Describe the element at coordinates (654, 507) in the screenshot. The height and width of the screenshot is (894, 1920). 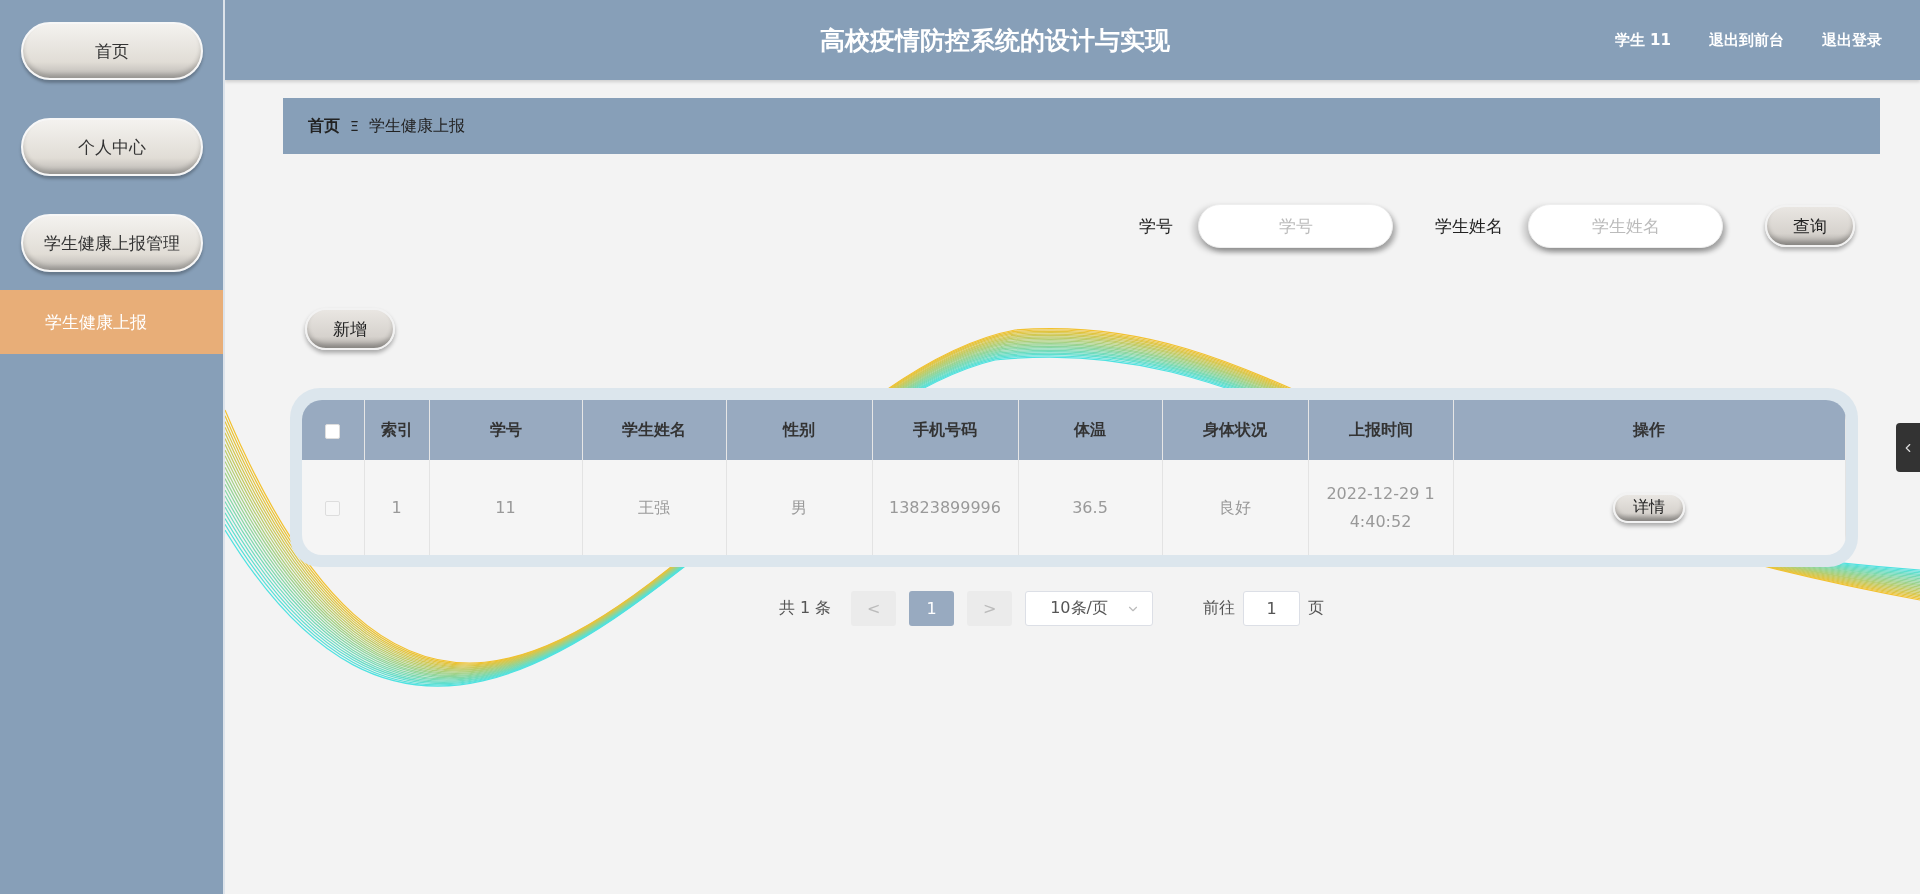
I see `table-cell: 王强` at that location.